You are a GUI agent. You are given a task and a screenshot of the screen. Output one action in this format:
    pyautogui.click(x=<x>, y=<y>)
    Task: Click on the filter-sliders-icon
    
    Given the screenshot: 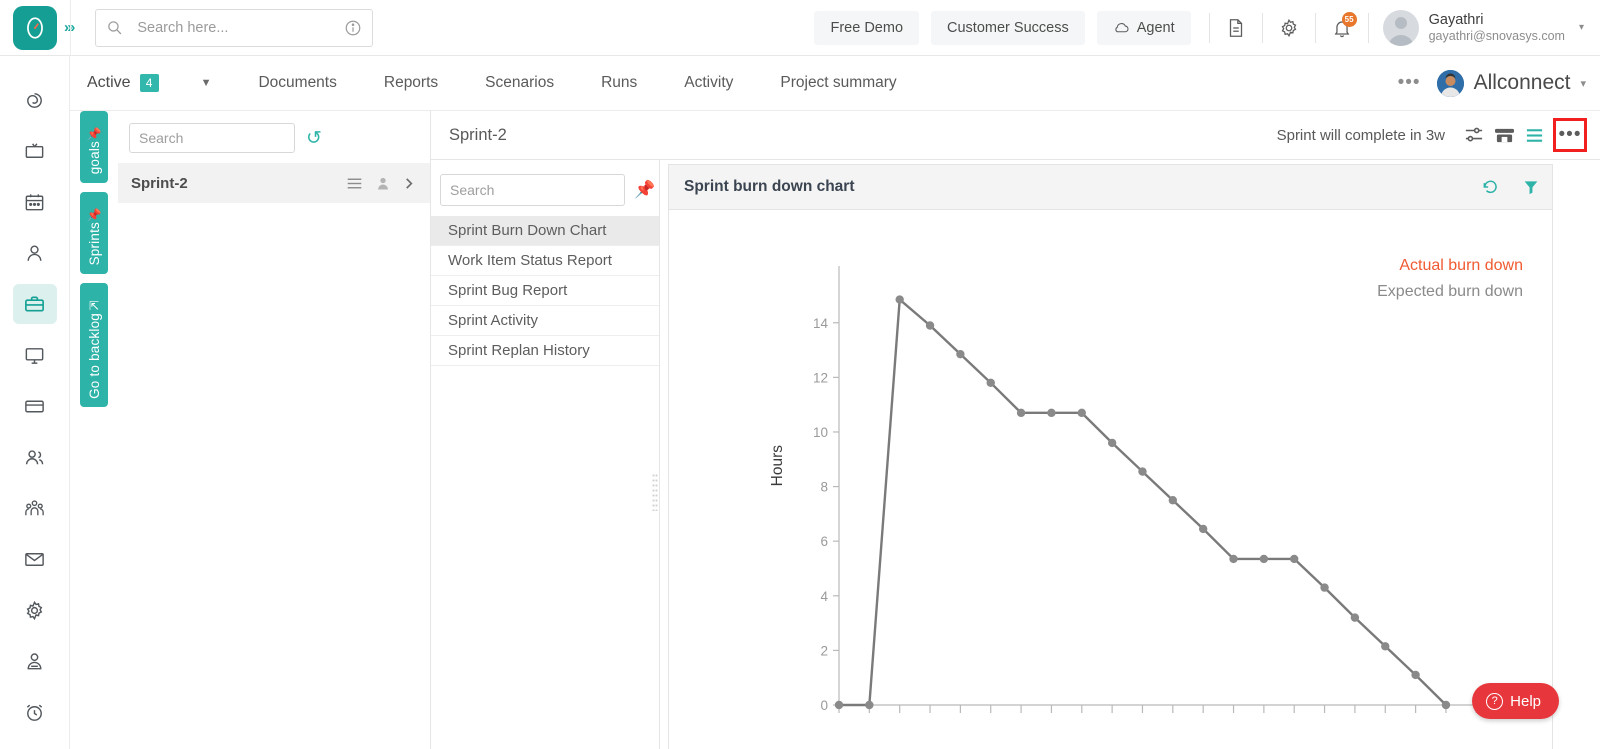 What is the action you would take?
    pyautogui.click(x=1474, y=135)
    